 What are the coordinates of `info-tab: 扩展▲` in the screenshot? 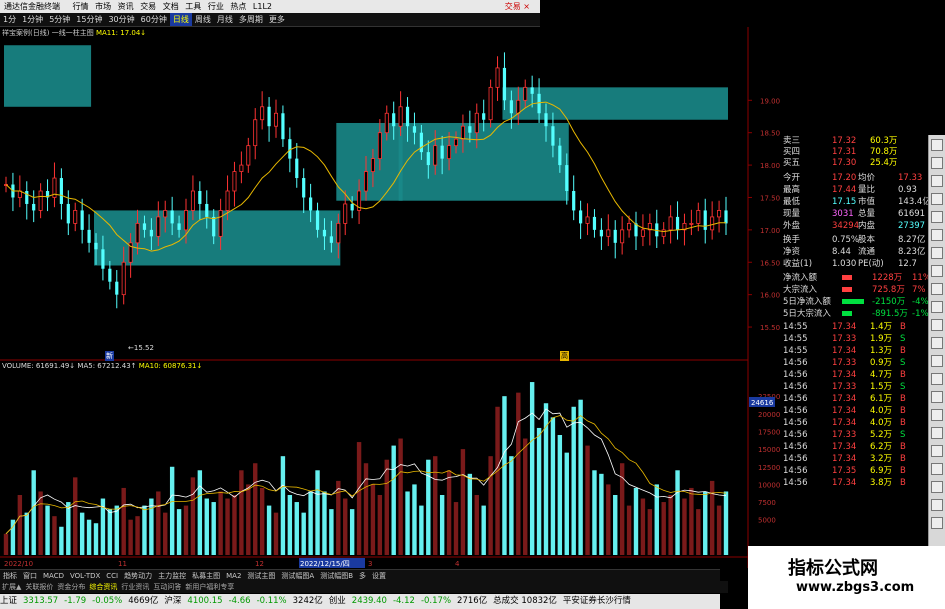 It's located at (11, 587).